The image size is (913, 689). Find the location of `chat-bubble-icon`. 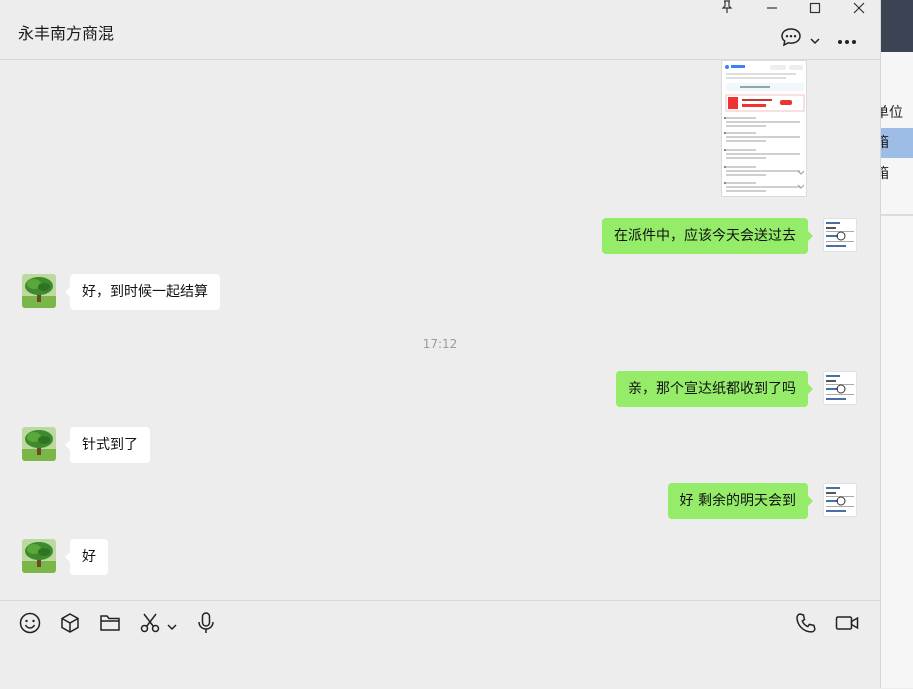

chat-bubble-icon is located at coordinates (791, 39).